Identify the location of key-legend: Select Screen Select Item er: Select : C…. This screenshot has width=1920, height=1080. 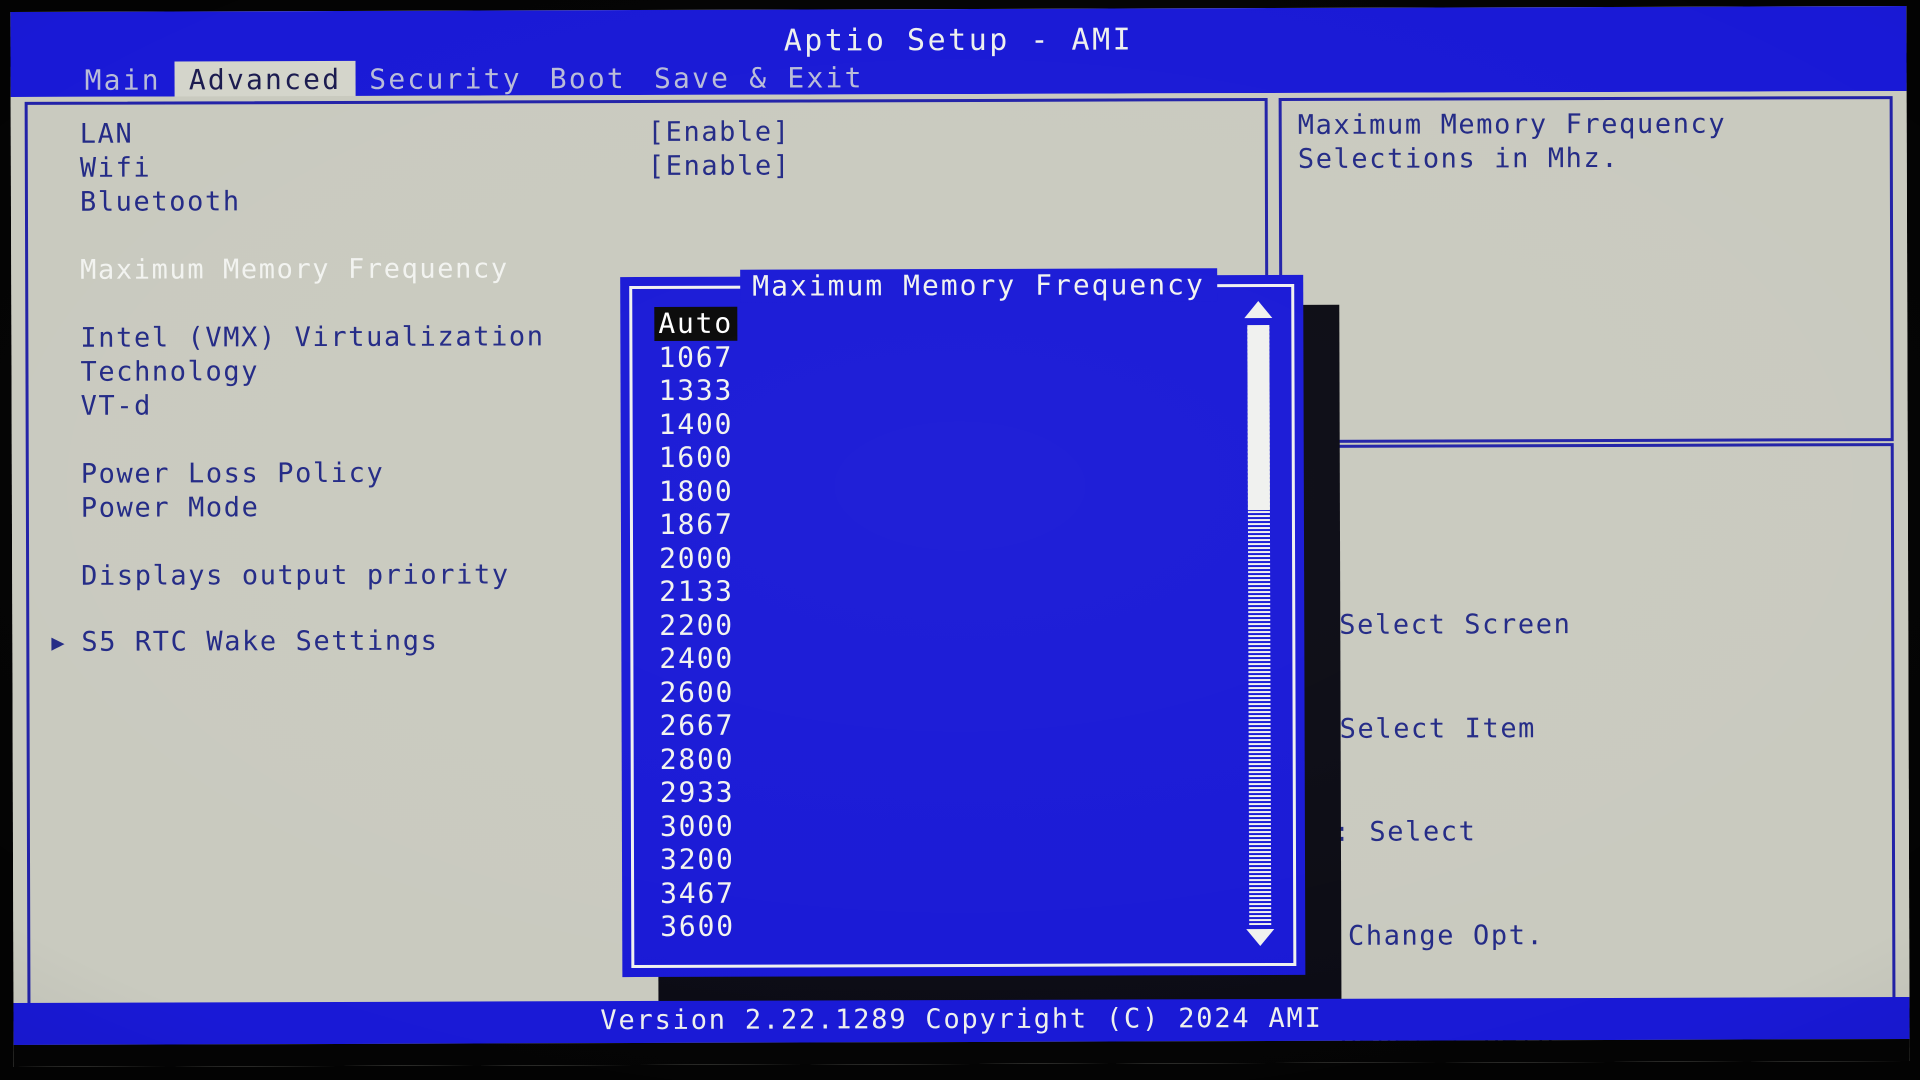
(1480, 803).